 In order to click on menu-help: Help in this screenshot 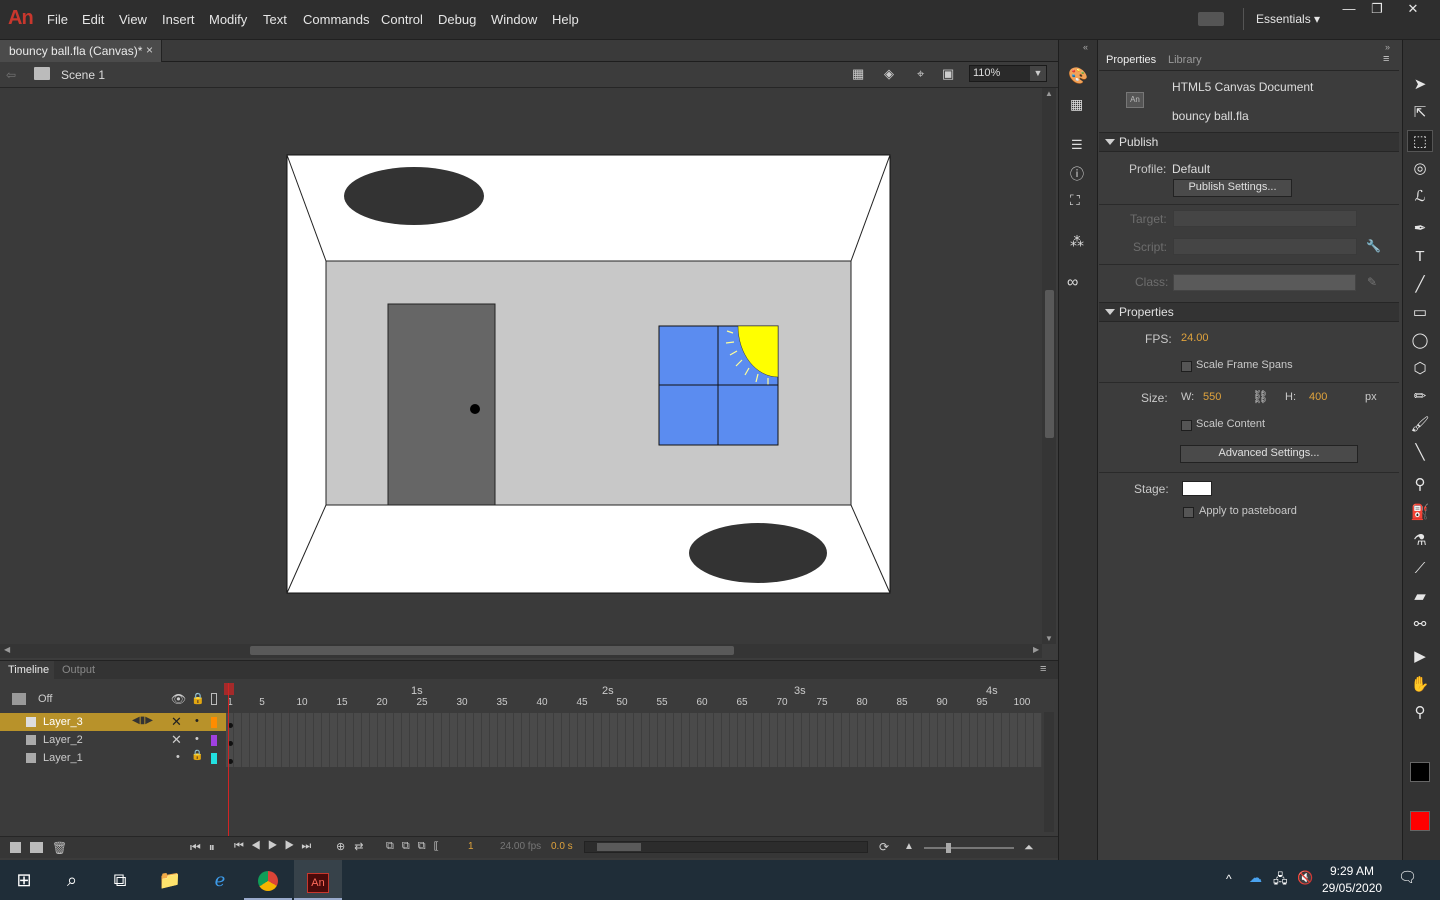, I will do `click(565, 19)`.